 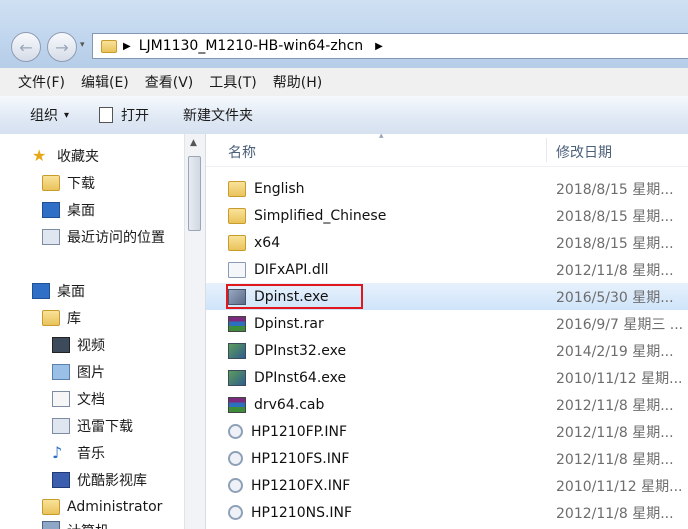 I want to click on command-bar: 组织 ▾ 打开 新建文件夹, so click(x=344, y=115).